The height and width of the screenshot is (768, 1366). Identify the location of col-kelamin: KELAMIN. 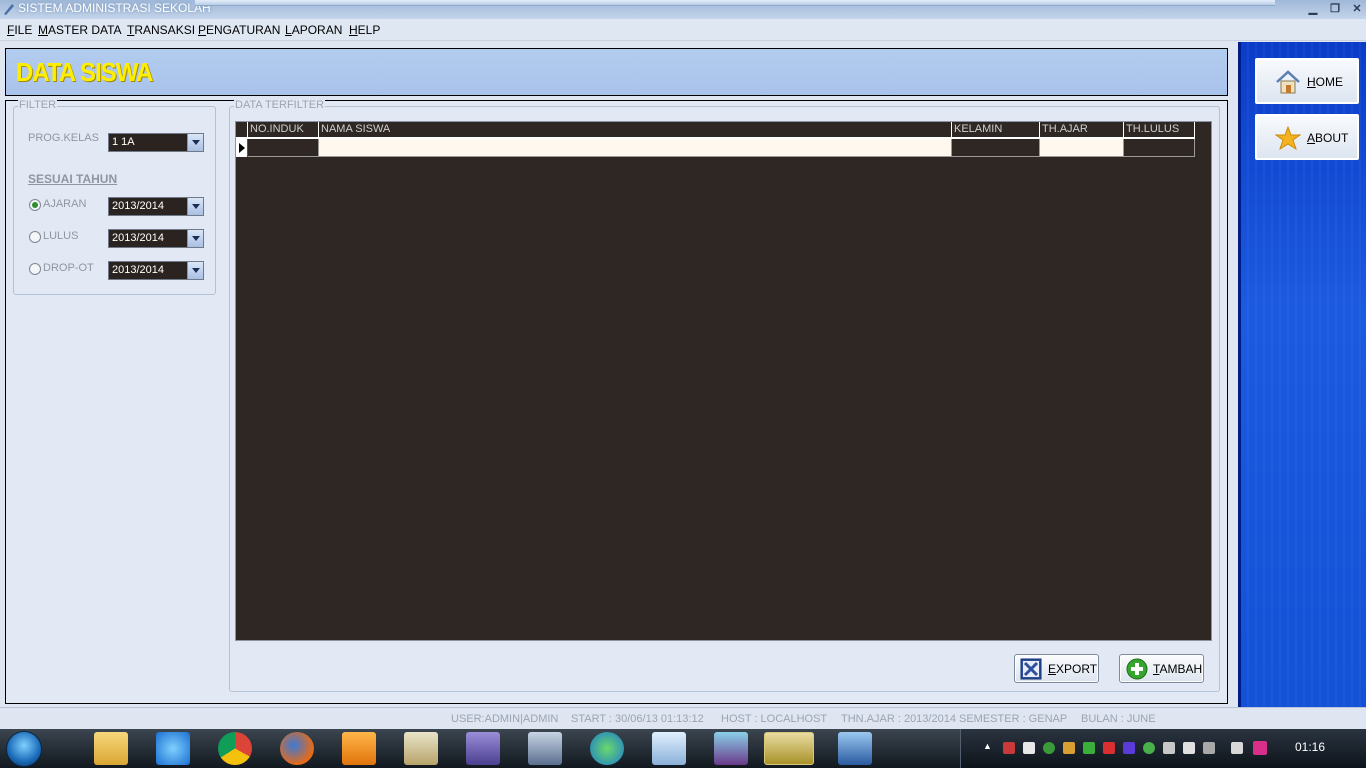
(996, 130).